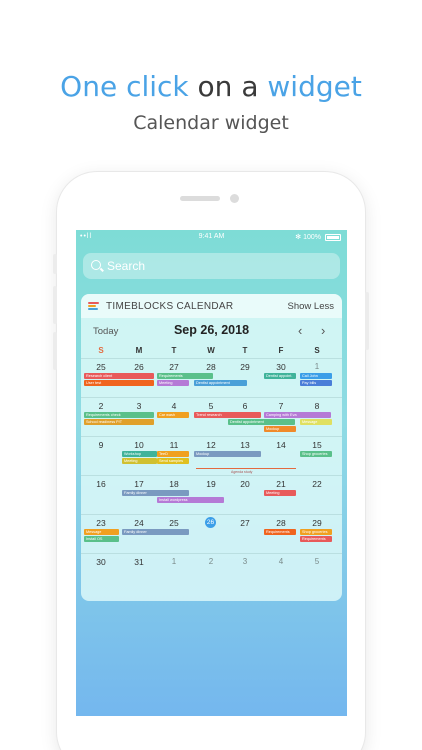 The width and height of the screenshot is (422, 750). What do you see at coordinates (200, 198) in the screenshot?
I see `phone-speaker` at bounding box center [200, 198].